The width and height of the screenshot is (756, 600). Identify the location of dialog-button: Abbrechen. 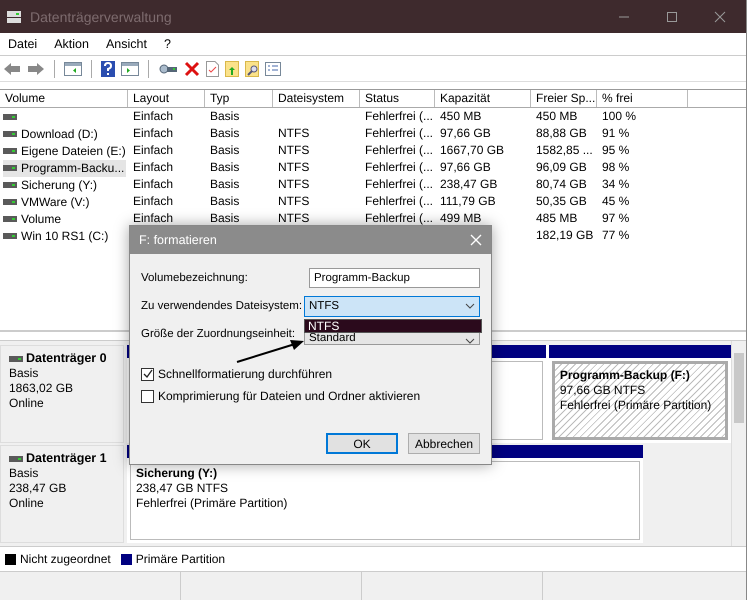
(444, 443).